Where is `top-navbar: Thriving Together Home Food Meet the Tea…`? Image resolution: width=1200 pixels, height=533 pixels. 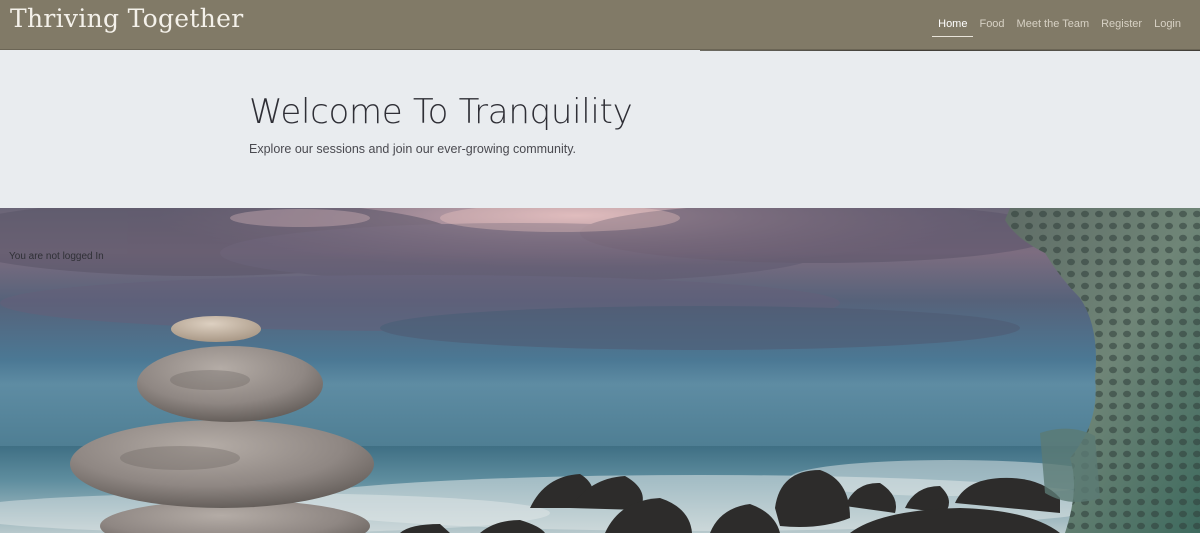 top-navbar: Thriving Together Home Food Meet the Tea… is located at coordinates (600, 25).